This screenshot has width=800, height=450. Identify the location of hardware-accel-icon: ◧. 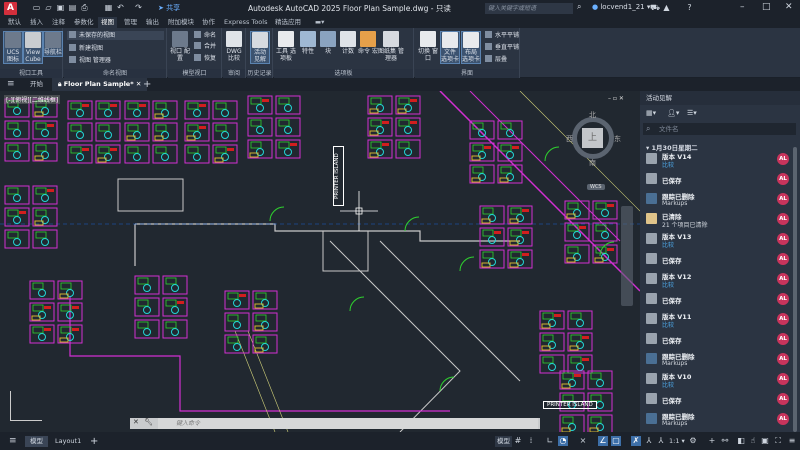
(741, 441).